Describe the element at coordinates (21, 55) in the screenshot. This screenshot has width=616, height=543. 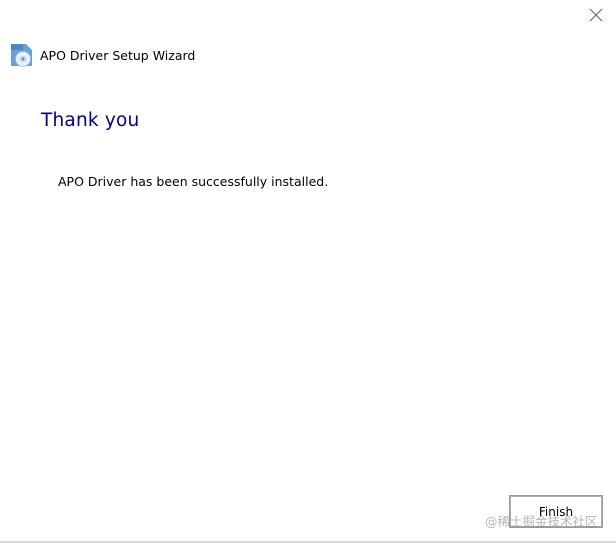
I see `disc-installer-icon` at that location.